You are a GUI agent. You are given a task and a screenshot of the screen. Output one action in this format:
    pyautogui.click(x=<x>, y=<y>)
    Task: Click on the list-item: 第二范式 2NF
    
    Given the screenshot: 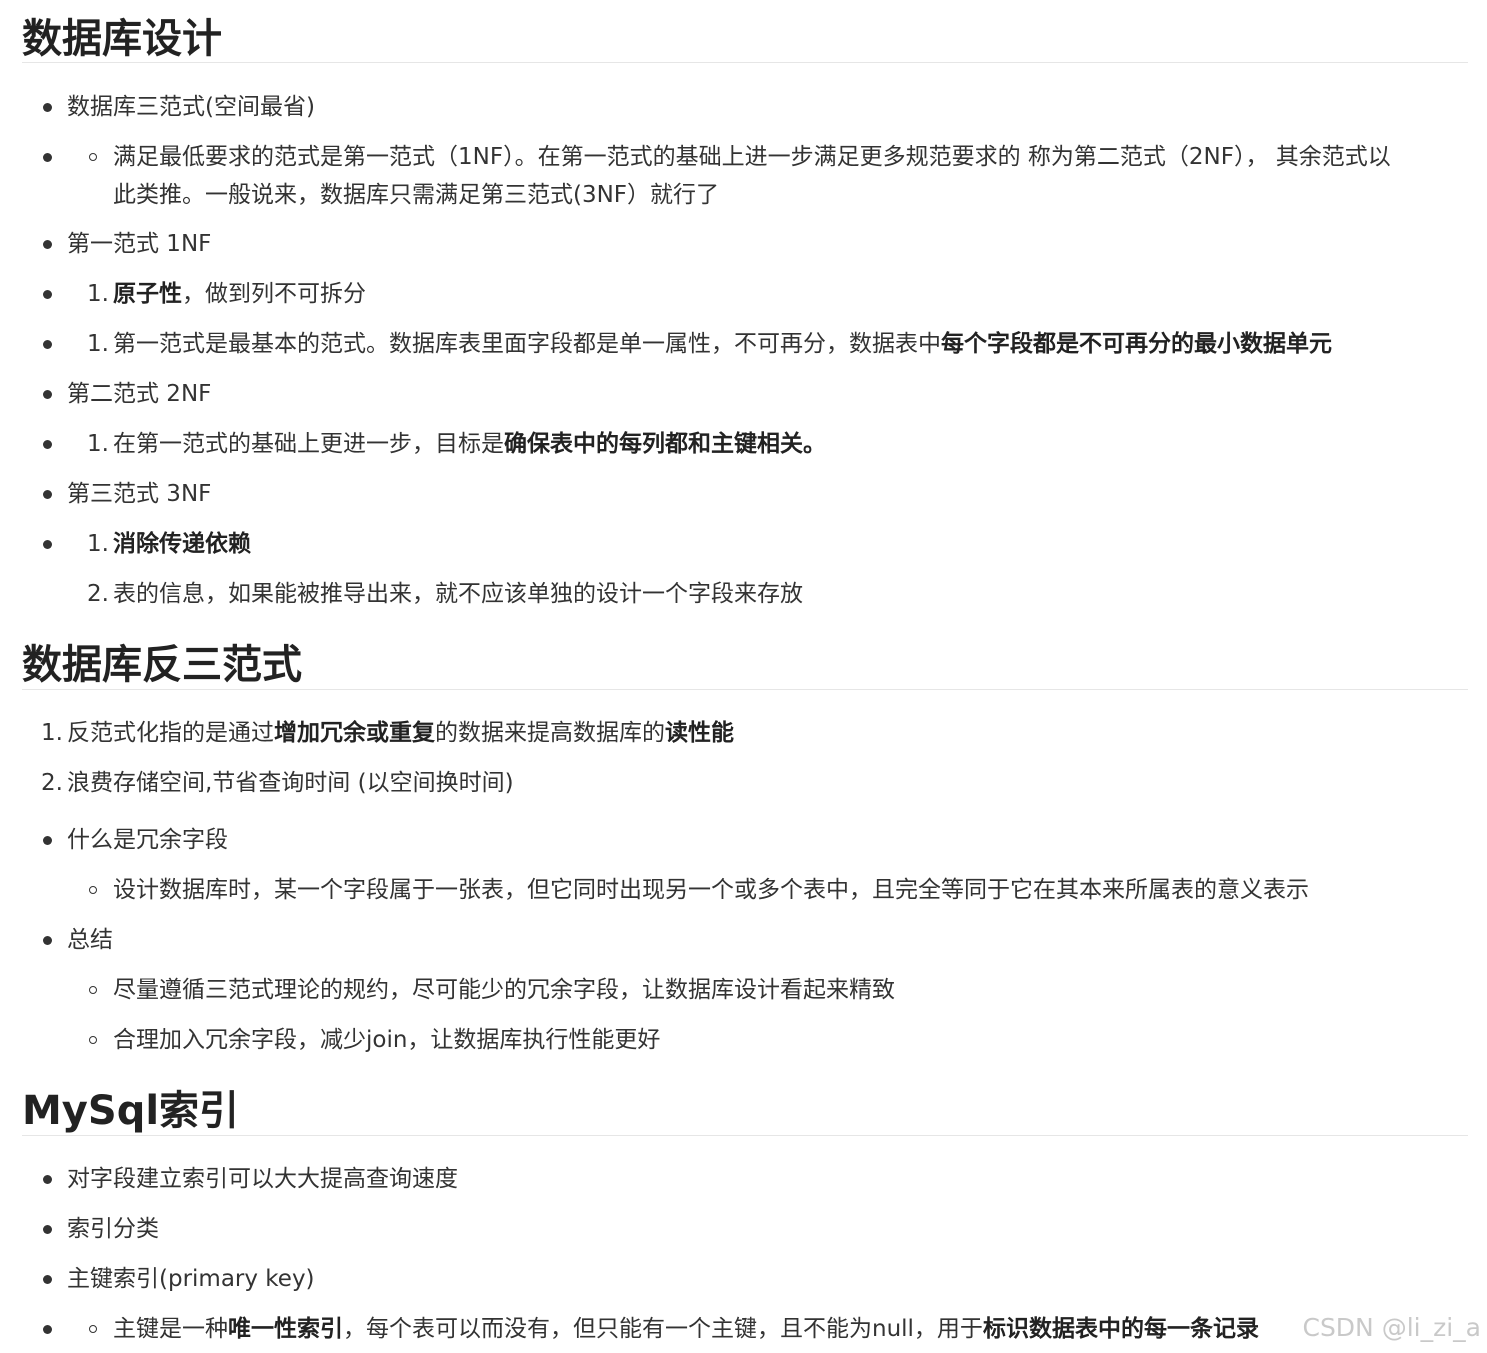 What is the action you would take?
    pyautogui.click(x=139, y=394)
    